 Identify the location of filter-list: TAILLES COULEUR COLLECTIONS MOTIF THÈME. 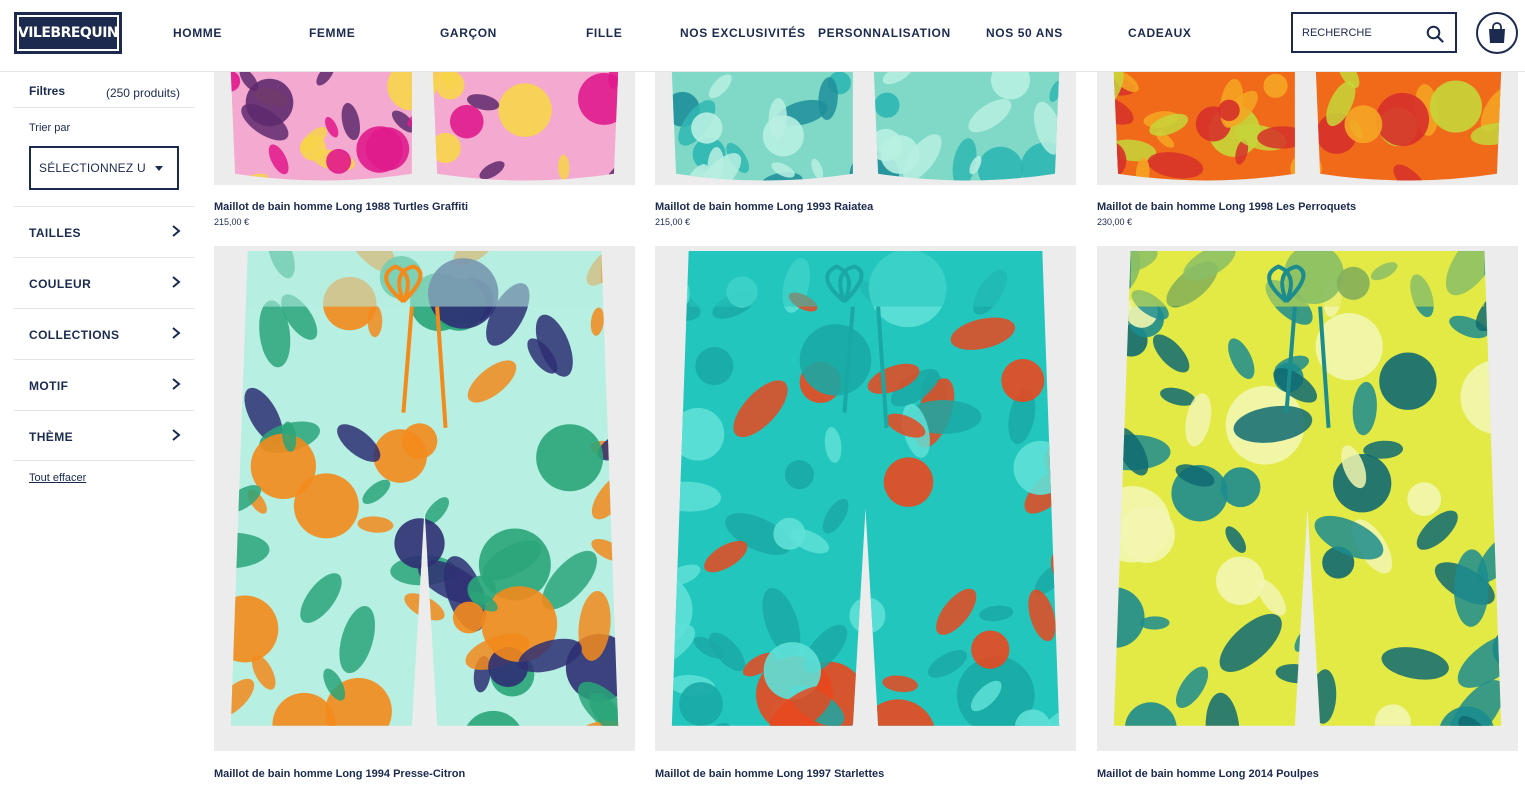
(104, 333).